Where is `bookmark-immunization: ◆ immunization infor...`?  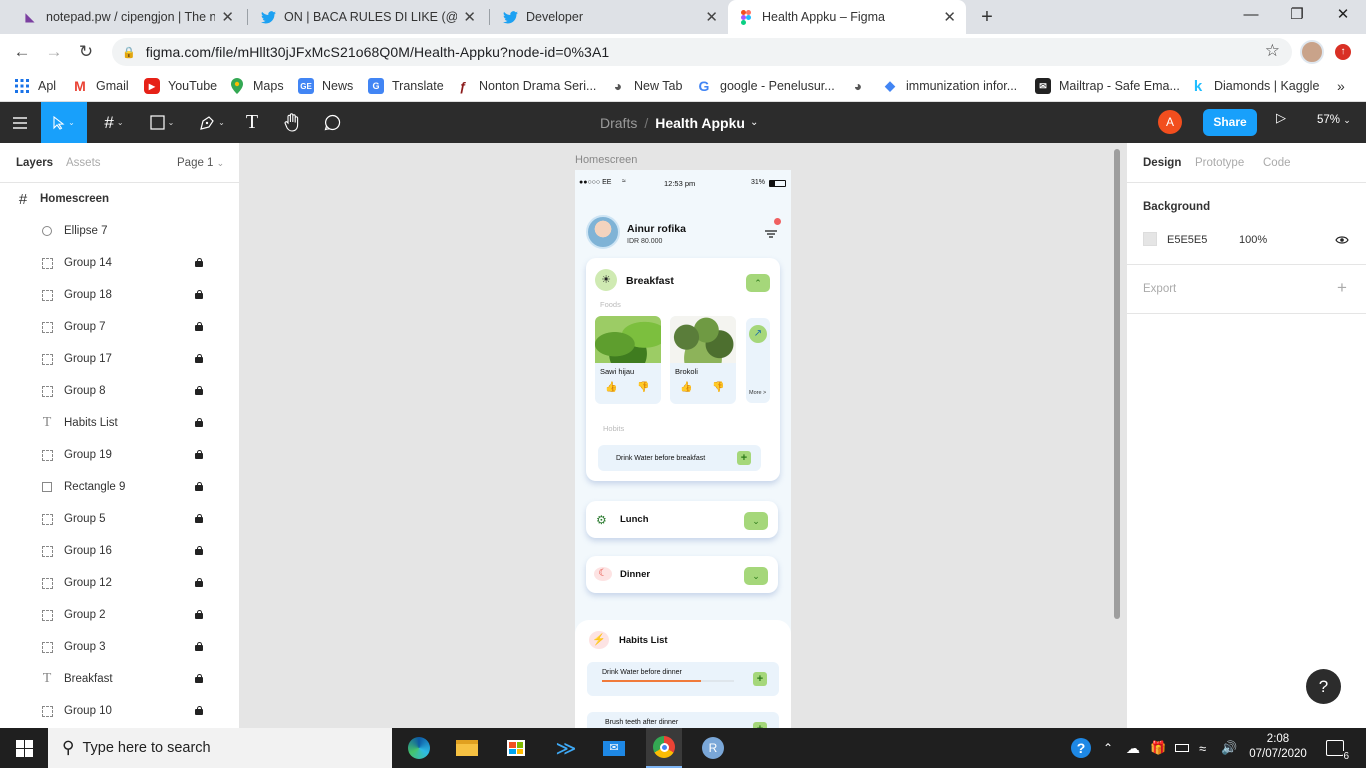
bookmark-immunization: ◆ immunization infor... is located at coordinates (949, 86).